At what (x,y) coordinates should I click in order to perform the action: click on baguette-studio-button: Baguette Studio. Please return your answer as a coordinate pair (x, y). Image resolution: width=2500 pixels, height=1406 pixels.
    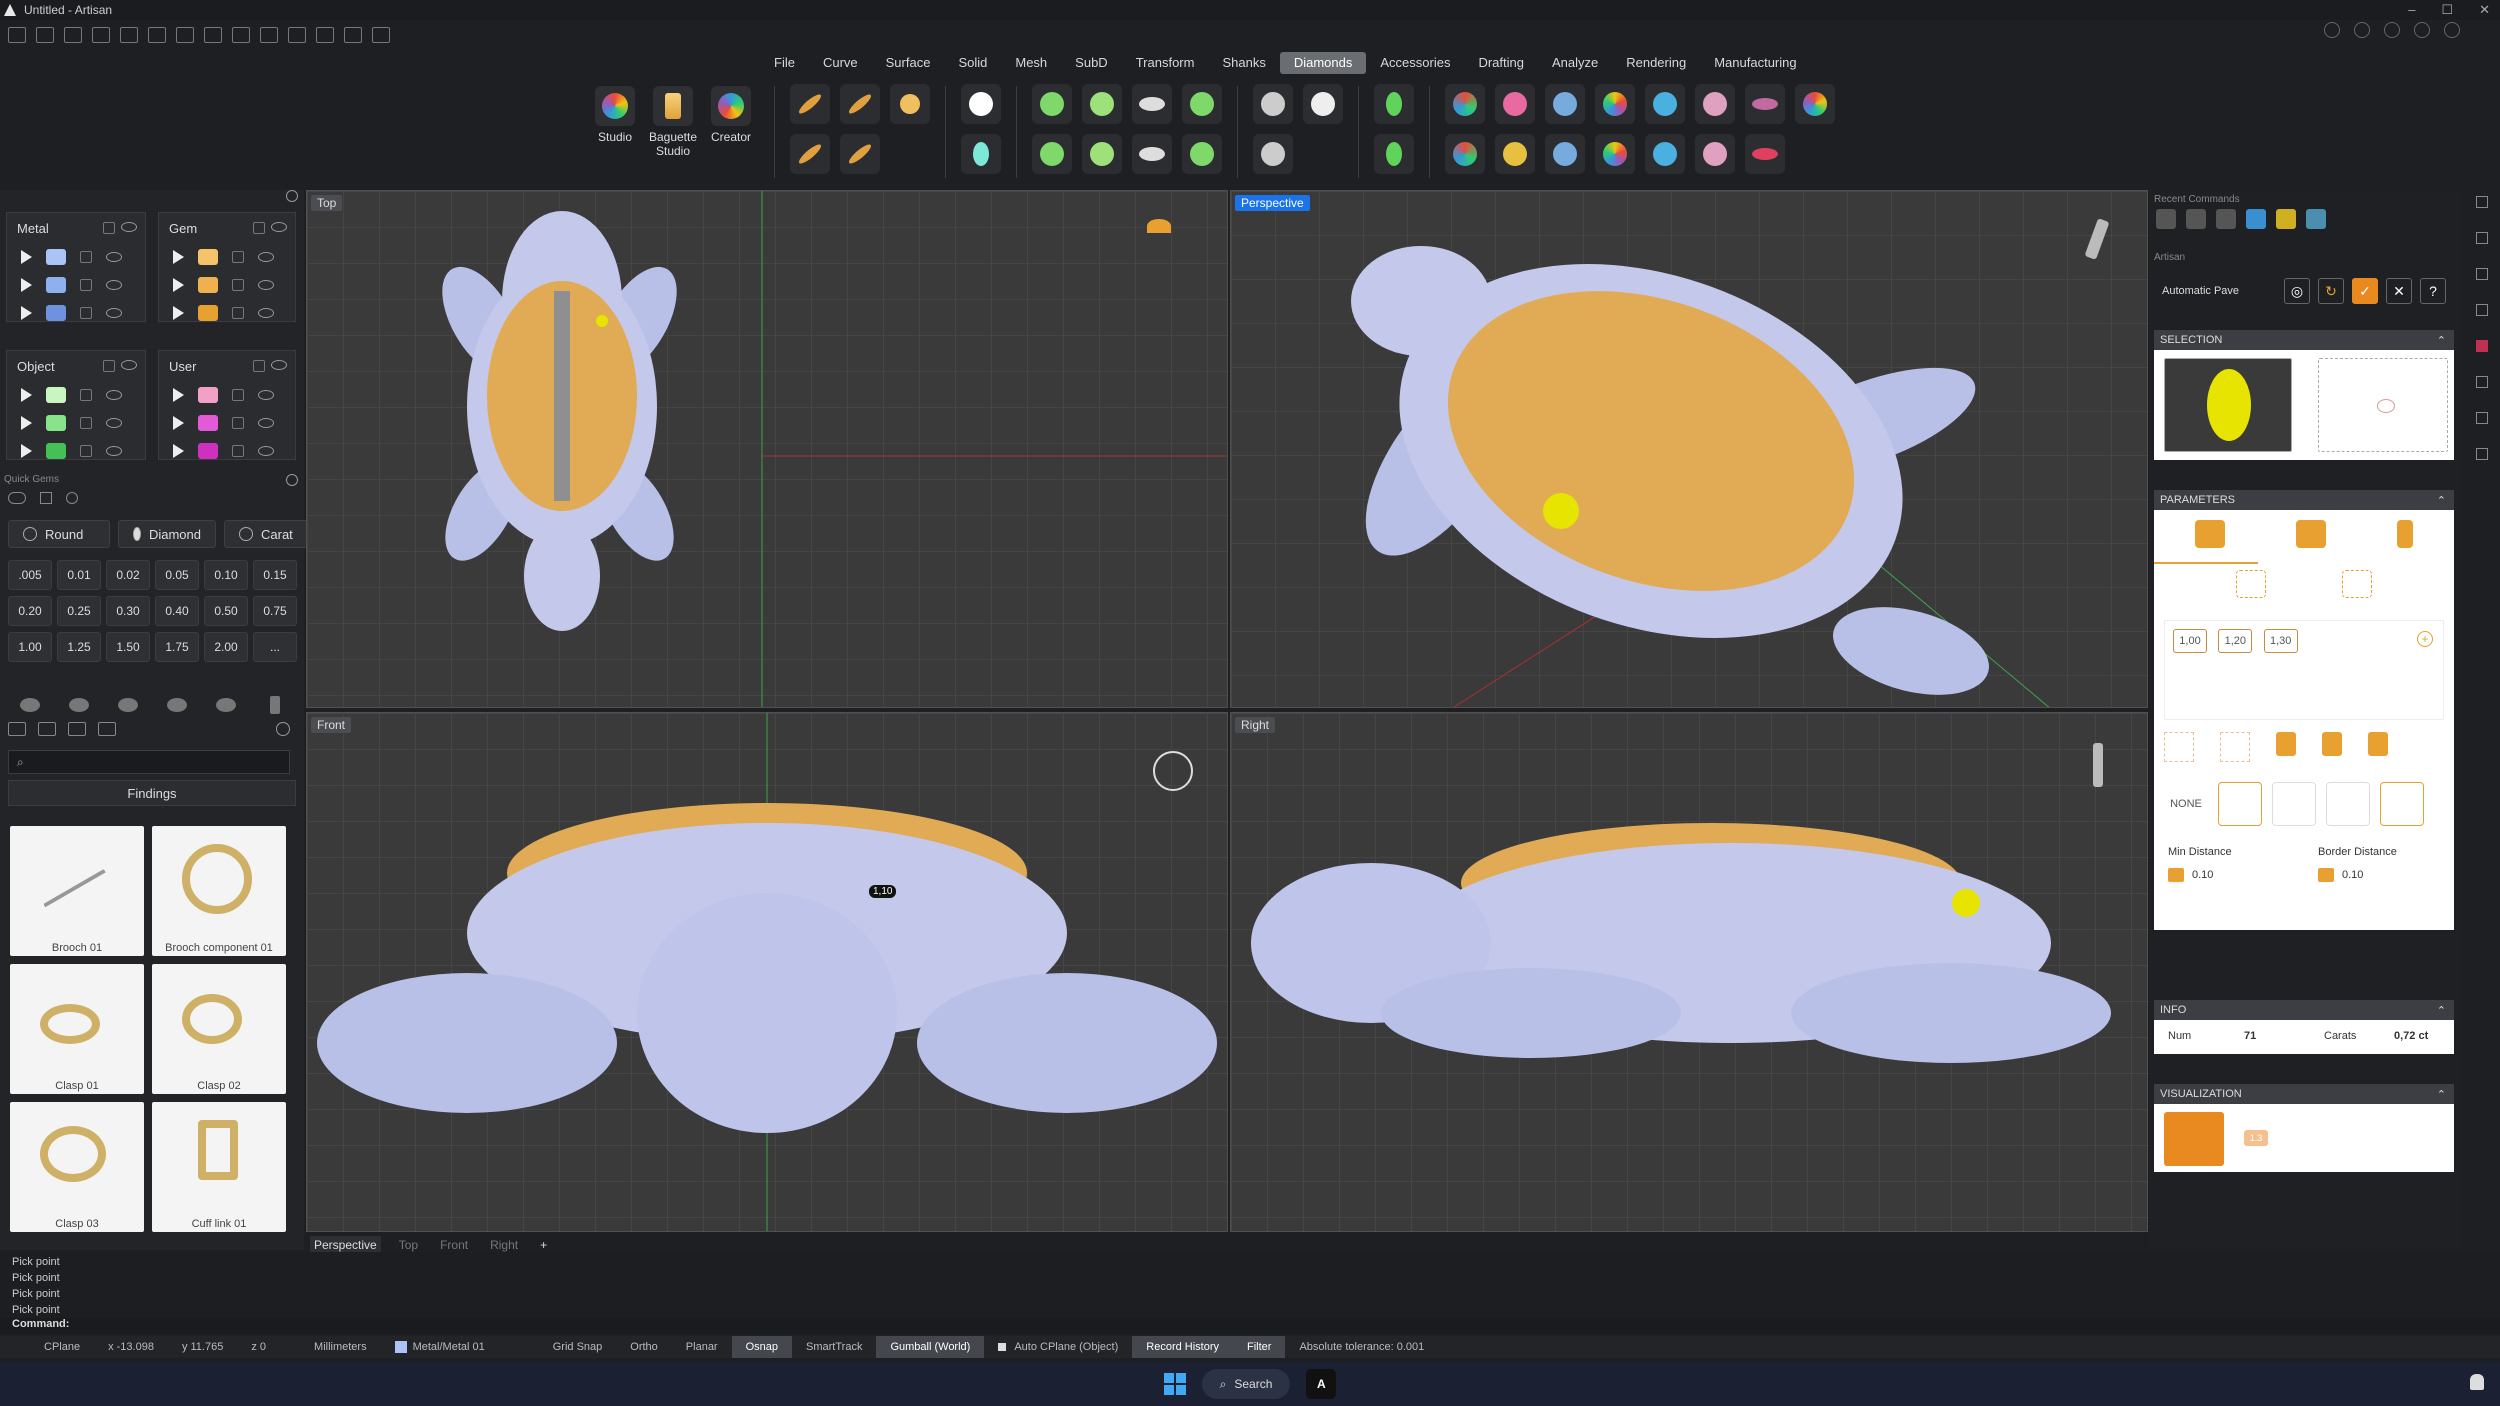
    Looking at the image, I should click on (673, 119).